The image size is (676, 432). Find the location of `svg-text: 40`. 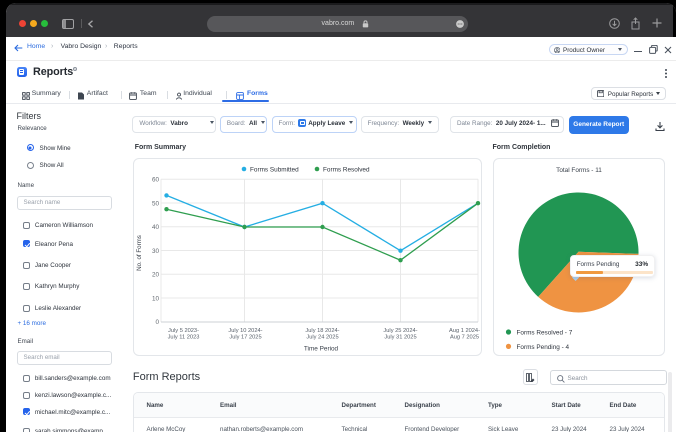

svg-text: 40 is located at coordinates (155, 227).